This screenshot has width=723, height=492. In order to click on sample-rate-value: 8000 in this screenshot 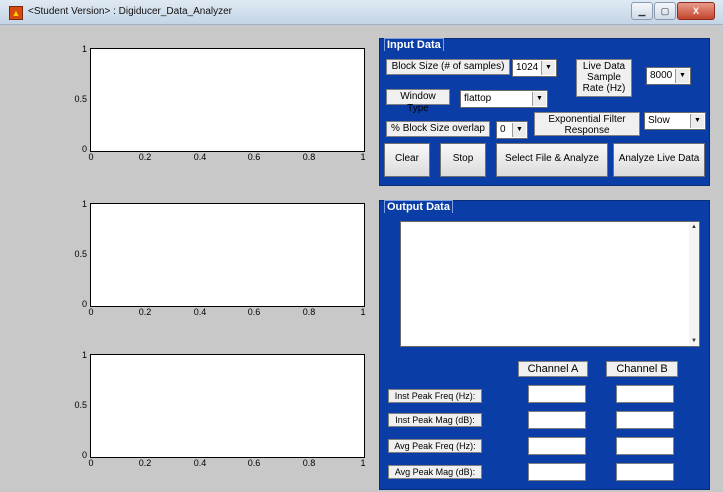, I will do `click(661, 75)`.